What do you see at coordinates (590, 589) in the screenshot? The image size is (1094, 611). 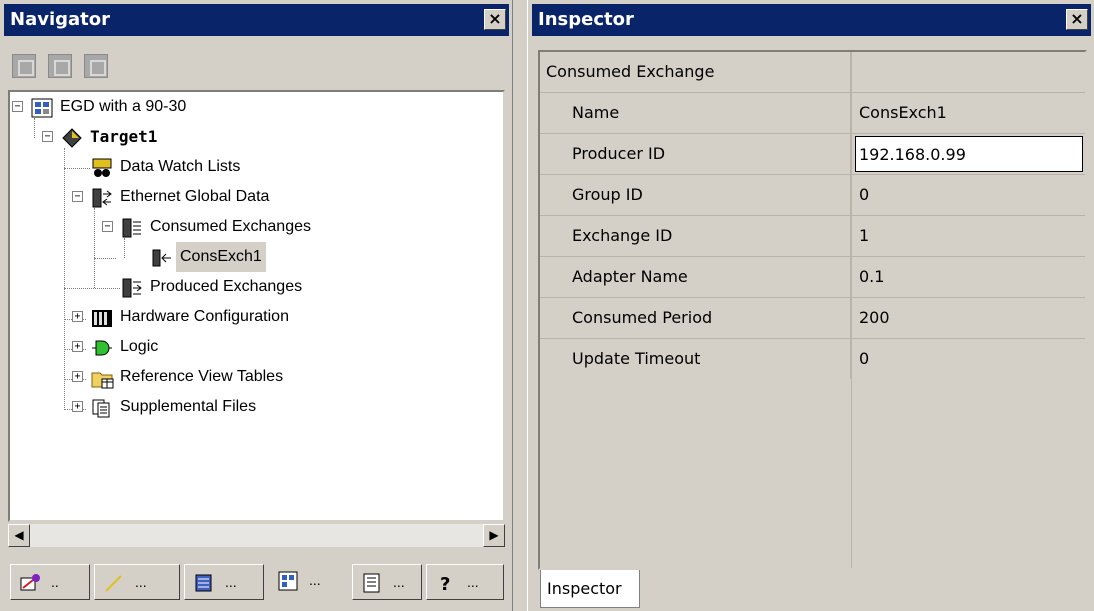 I see `tab-inspector: Inspector` at bounding box center [590, 589].